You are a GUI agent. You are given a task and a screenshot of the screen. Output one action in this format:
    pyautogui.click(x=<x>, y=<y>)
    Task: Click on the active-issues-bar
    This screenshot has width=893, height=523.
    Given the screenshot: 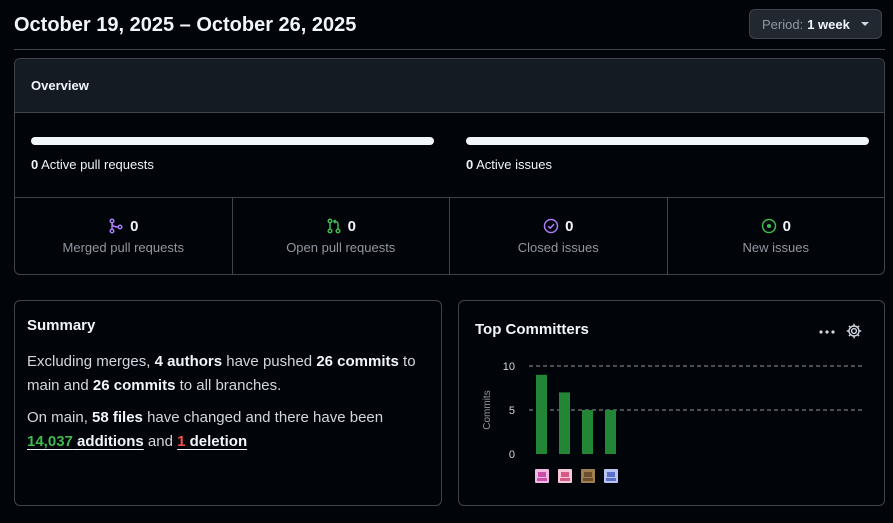 What is the action you would take?
    pyautogui.click(x=667, y=141)
    